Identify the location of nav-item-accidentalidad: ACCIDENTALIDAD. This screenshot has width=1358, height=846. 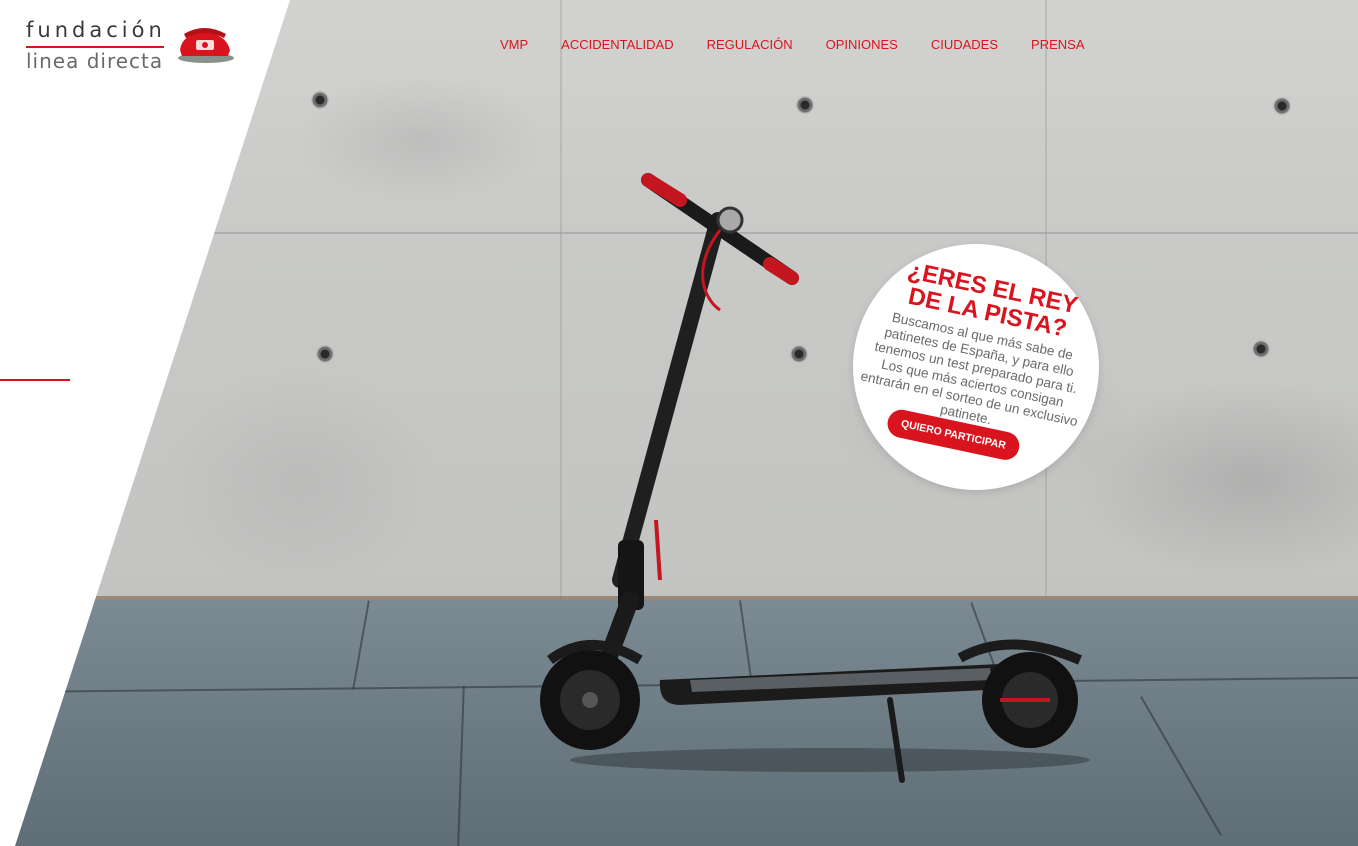
(617, 44).